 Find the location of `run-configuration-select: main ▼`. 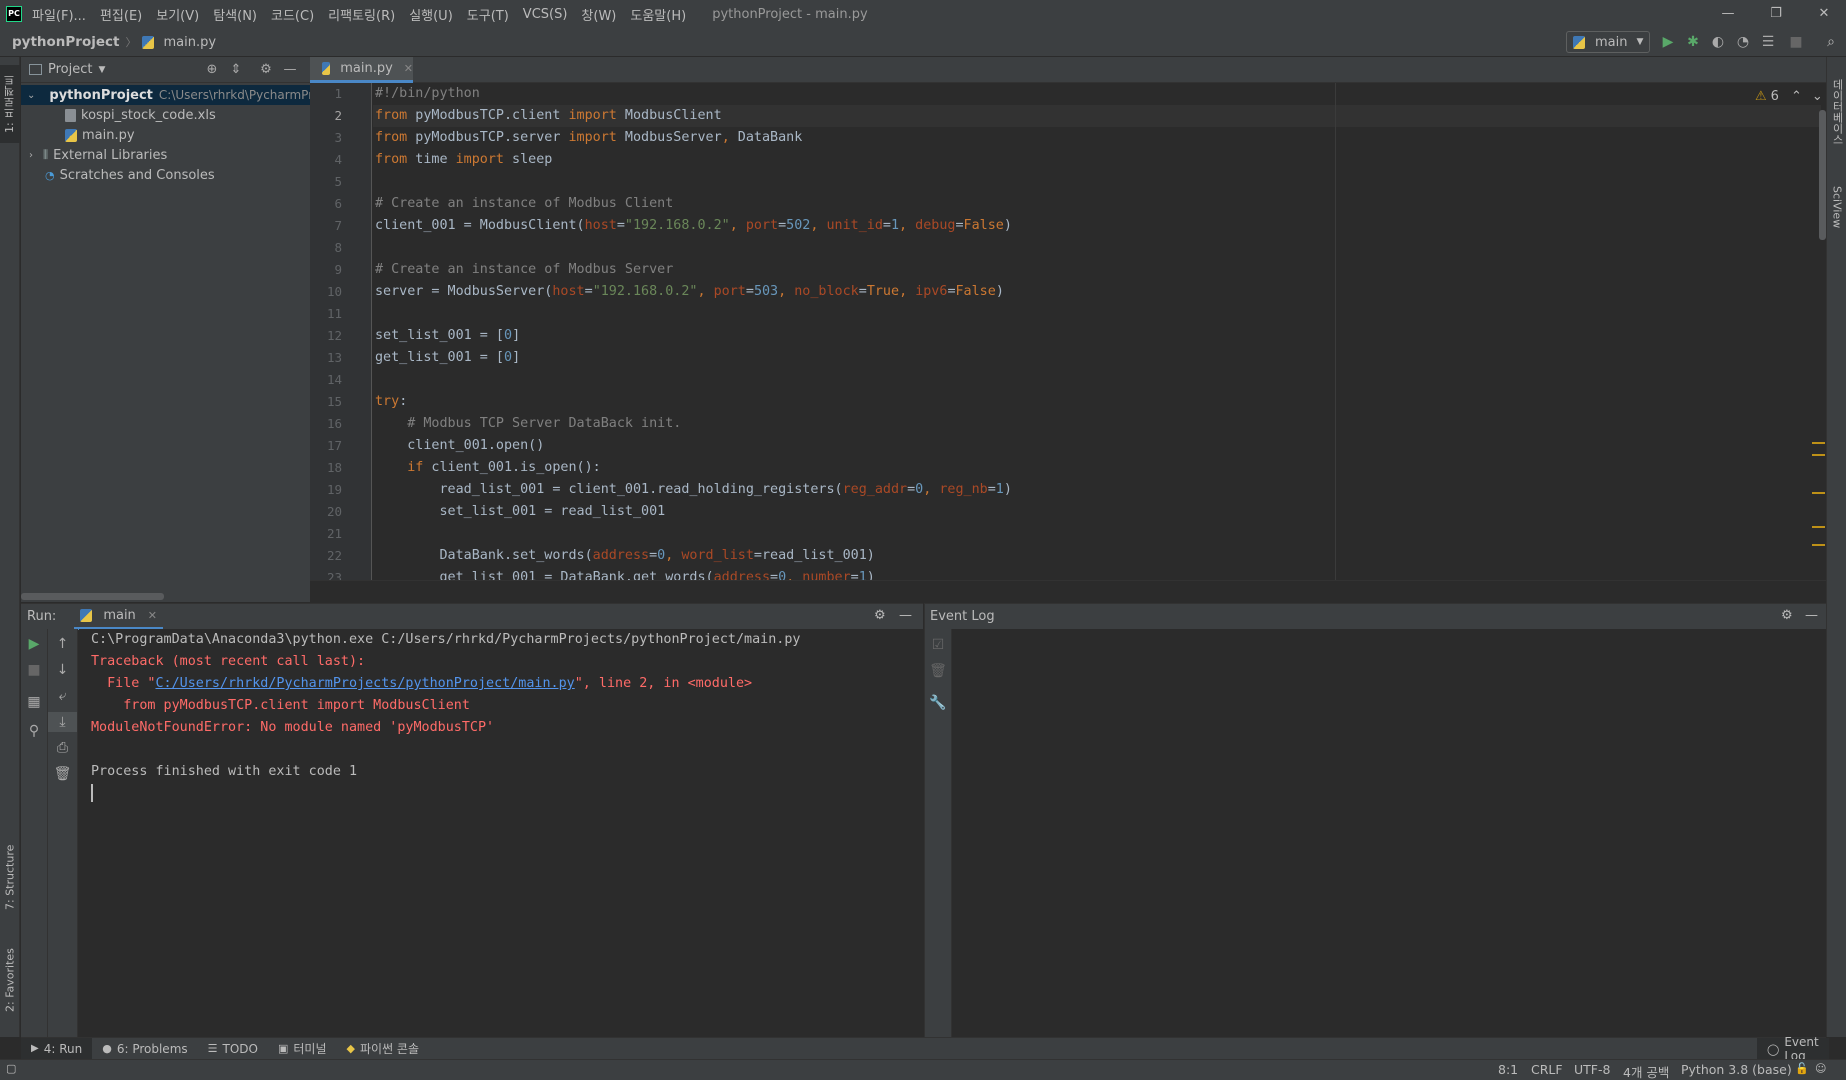

run-configuration-select: main ▼ is located at coordinates (1608, 42).